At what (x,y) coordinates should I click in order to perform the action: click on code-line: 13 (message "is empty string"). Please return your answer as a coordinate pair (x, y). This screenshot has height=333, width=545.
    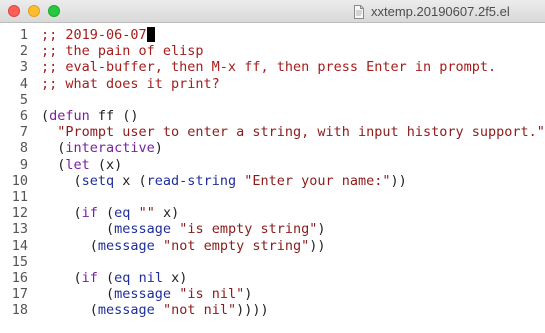
    Looking at the image, I should click on (272, 229).